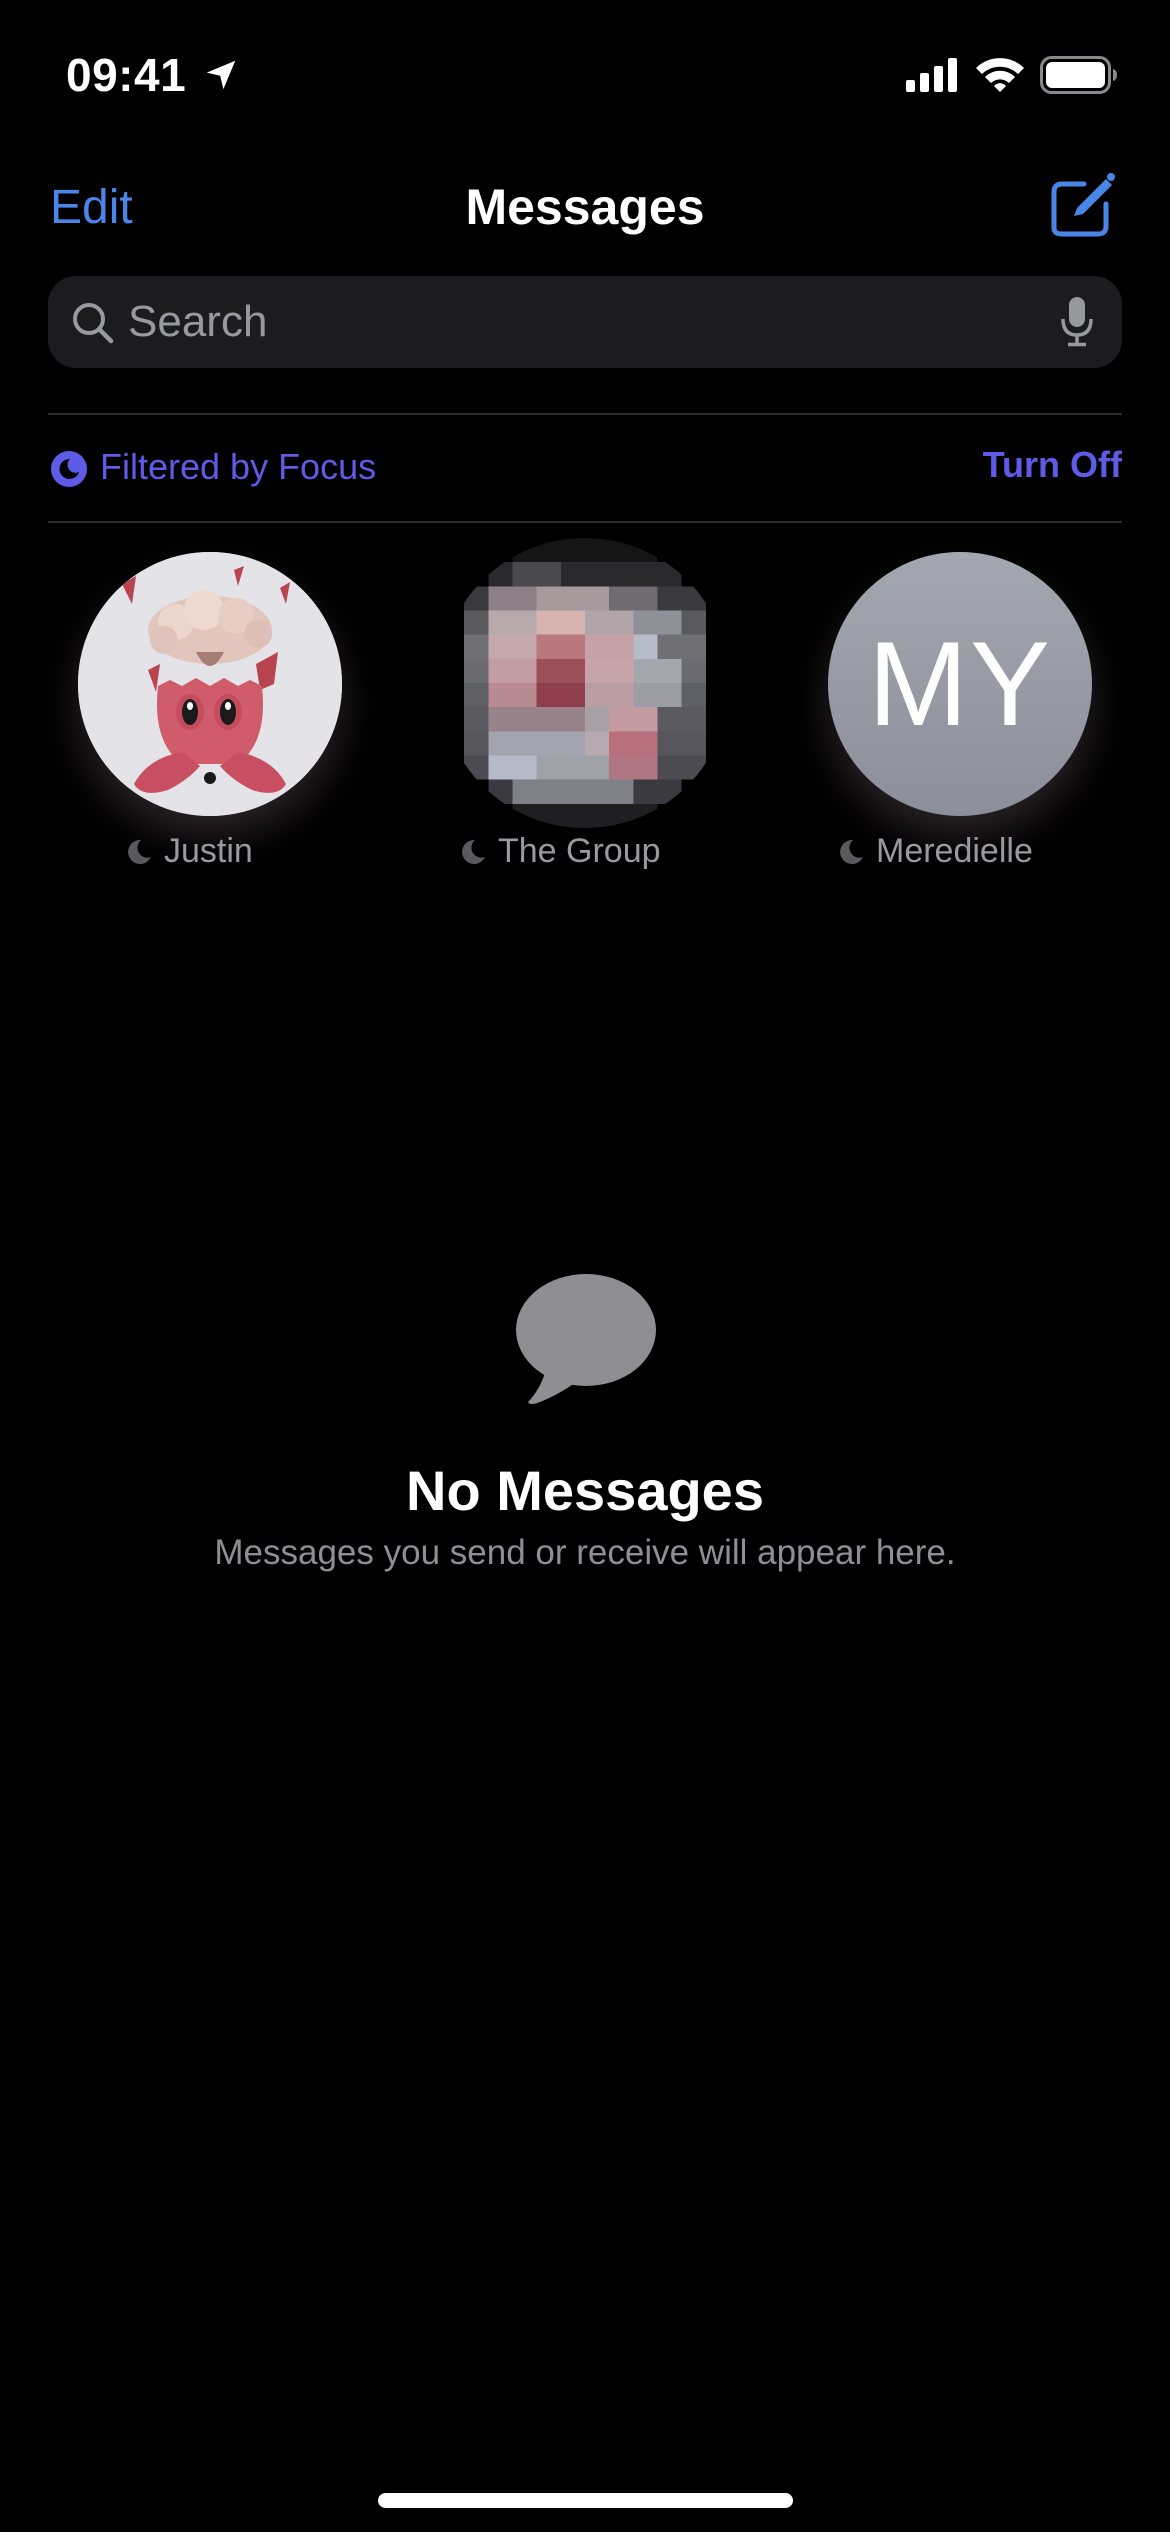  I want to click on pinned-conversations: Justin The Group MY Meredielle, so click(585, 710).